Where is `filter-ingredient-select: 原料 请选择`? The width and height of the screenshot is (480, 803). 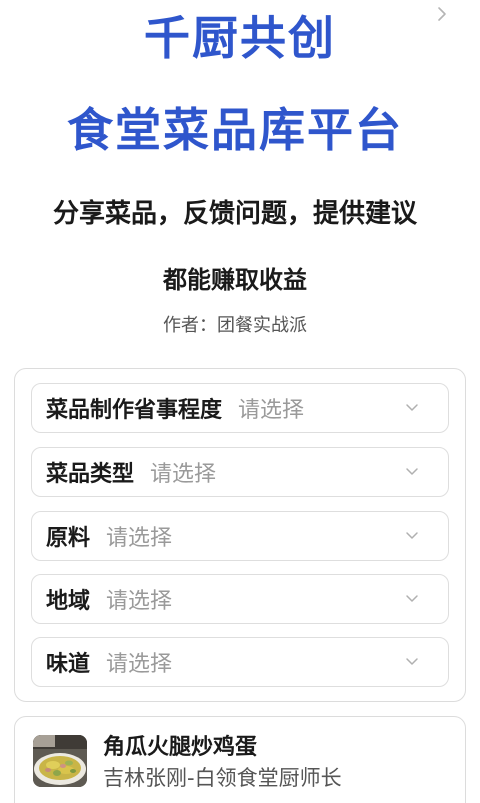 filter-ingredient-select: 原料 请选择 is located at coordinates (240, 536).